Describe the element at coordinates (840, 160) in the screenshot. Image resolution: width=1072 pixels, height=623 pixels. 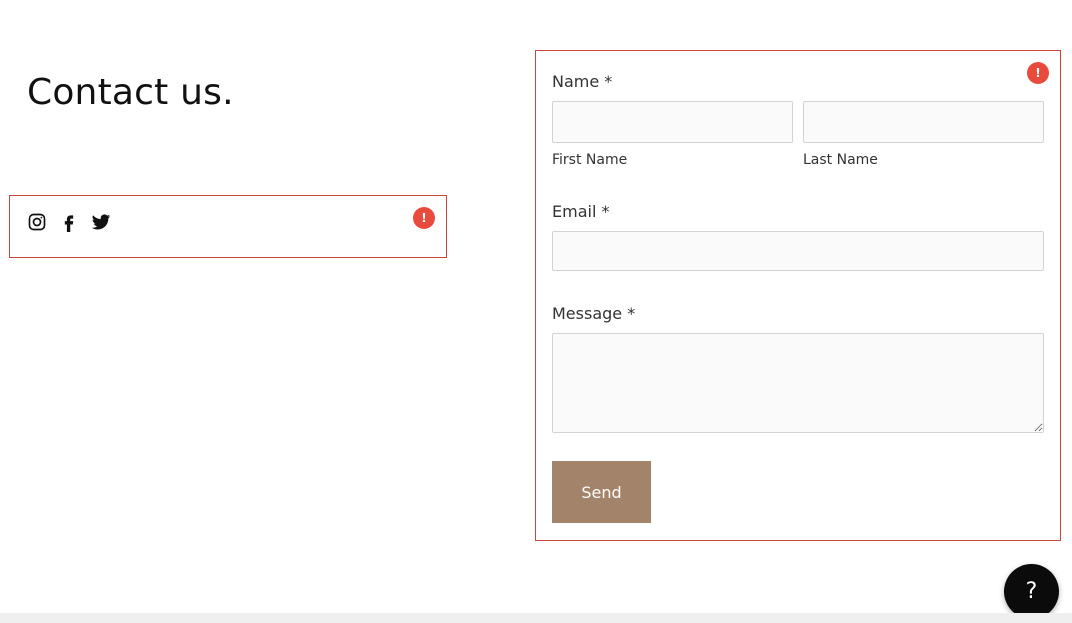
I see `last-name-sublabel: Last Name` at that location.